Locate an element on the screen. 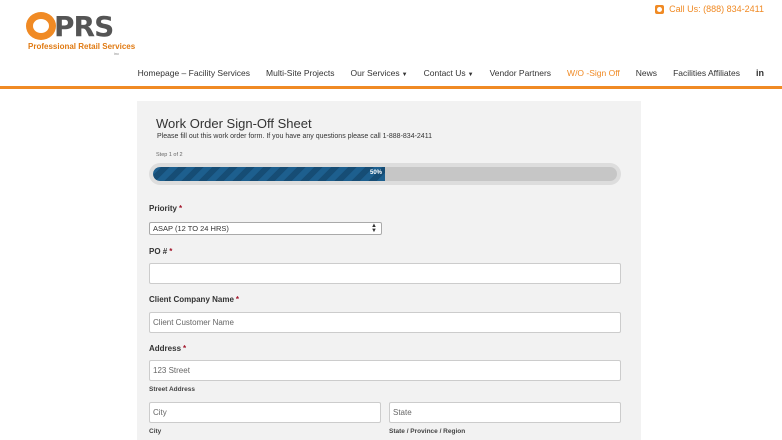 Image resolution: width=782 pixels, height=440 pixels. address-label-text: Address is located at coordinates (165, 348).